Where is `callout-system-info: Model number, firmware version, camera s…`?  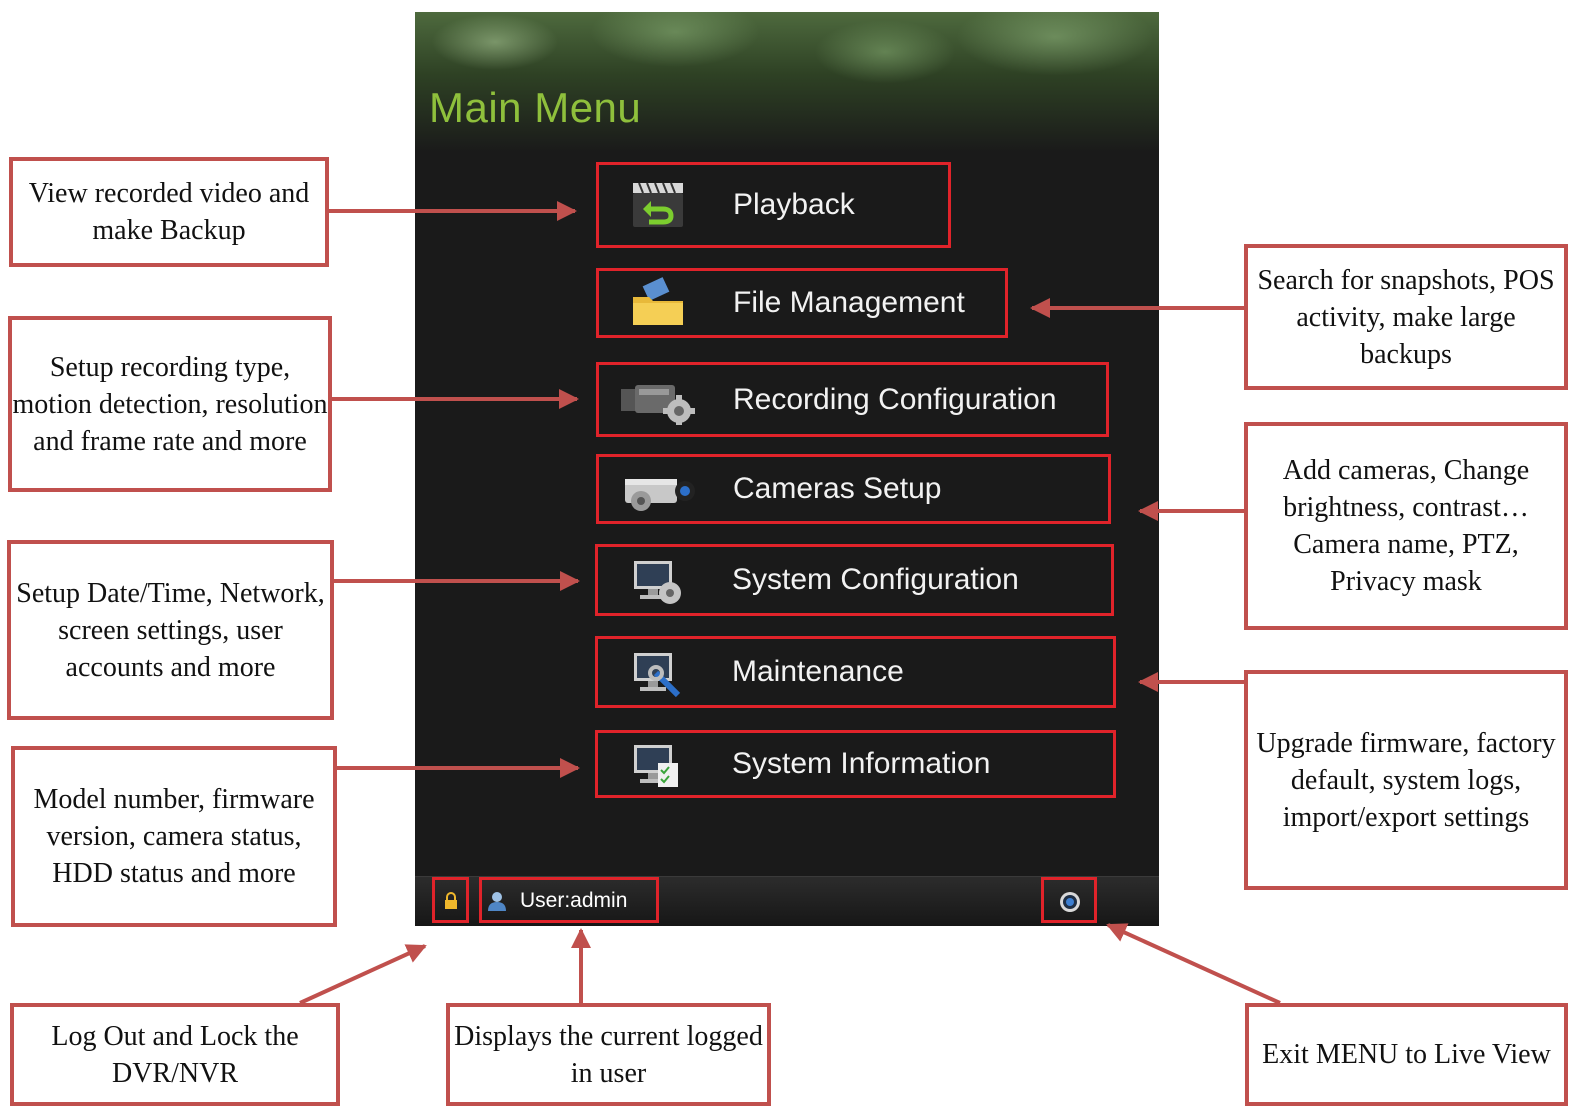
callout-system-info: Model number, firmware version, camera s… is located at coordinates (174, 836).